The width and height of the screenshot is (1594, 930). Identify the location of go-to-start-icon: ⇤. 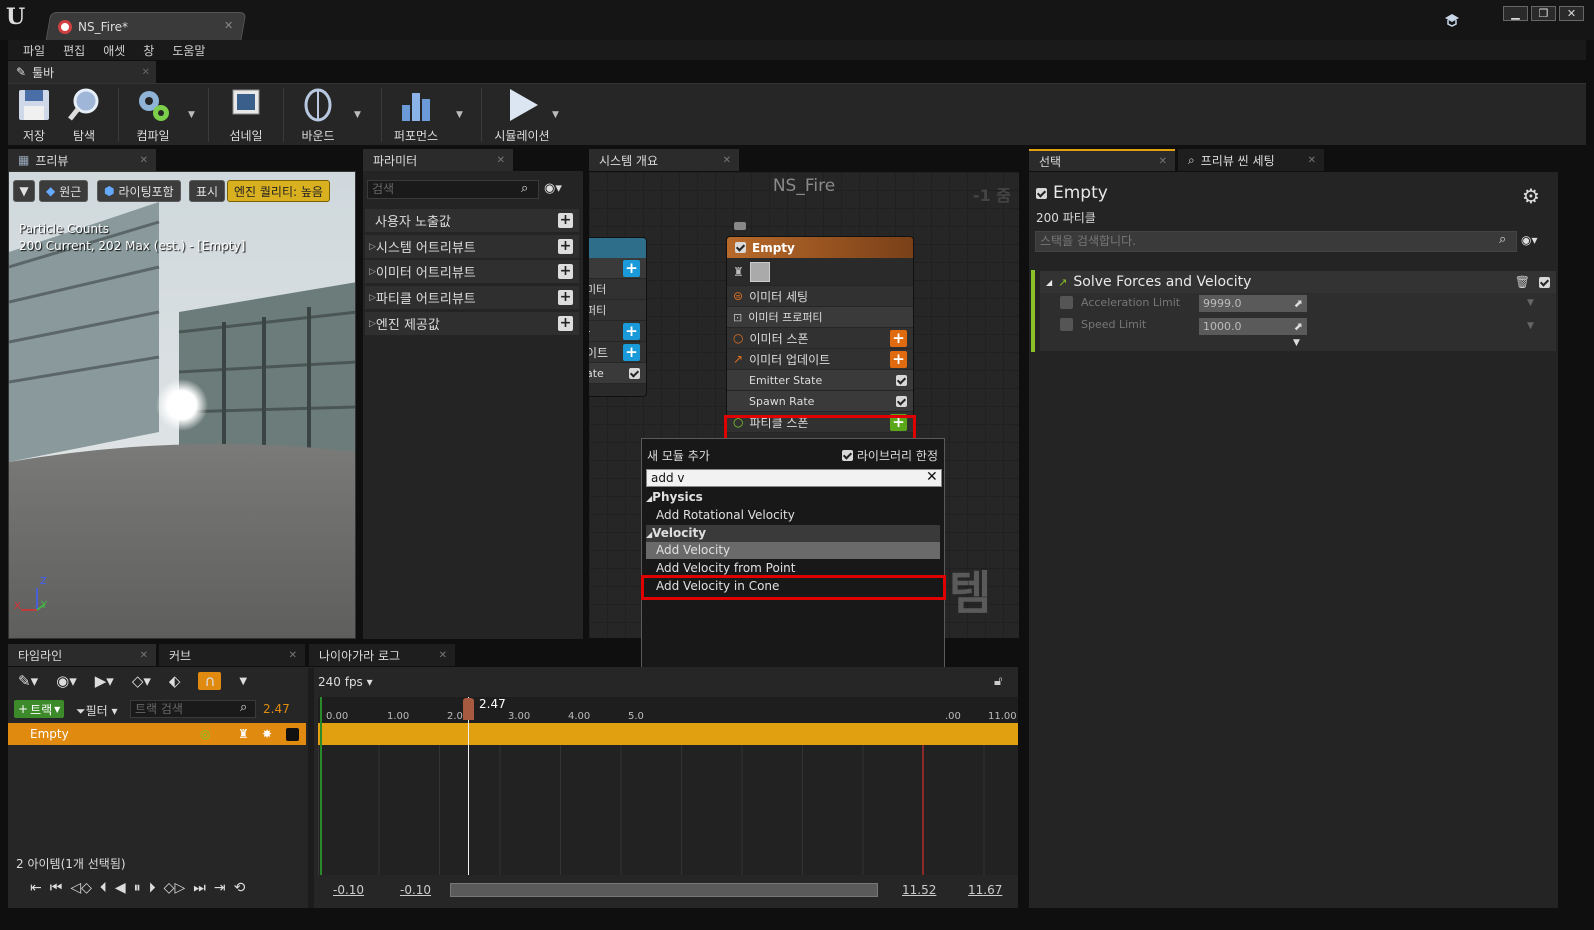
(36, 888).